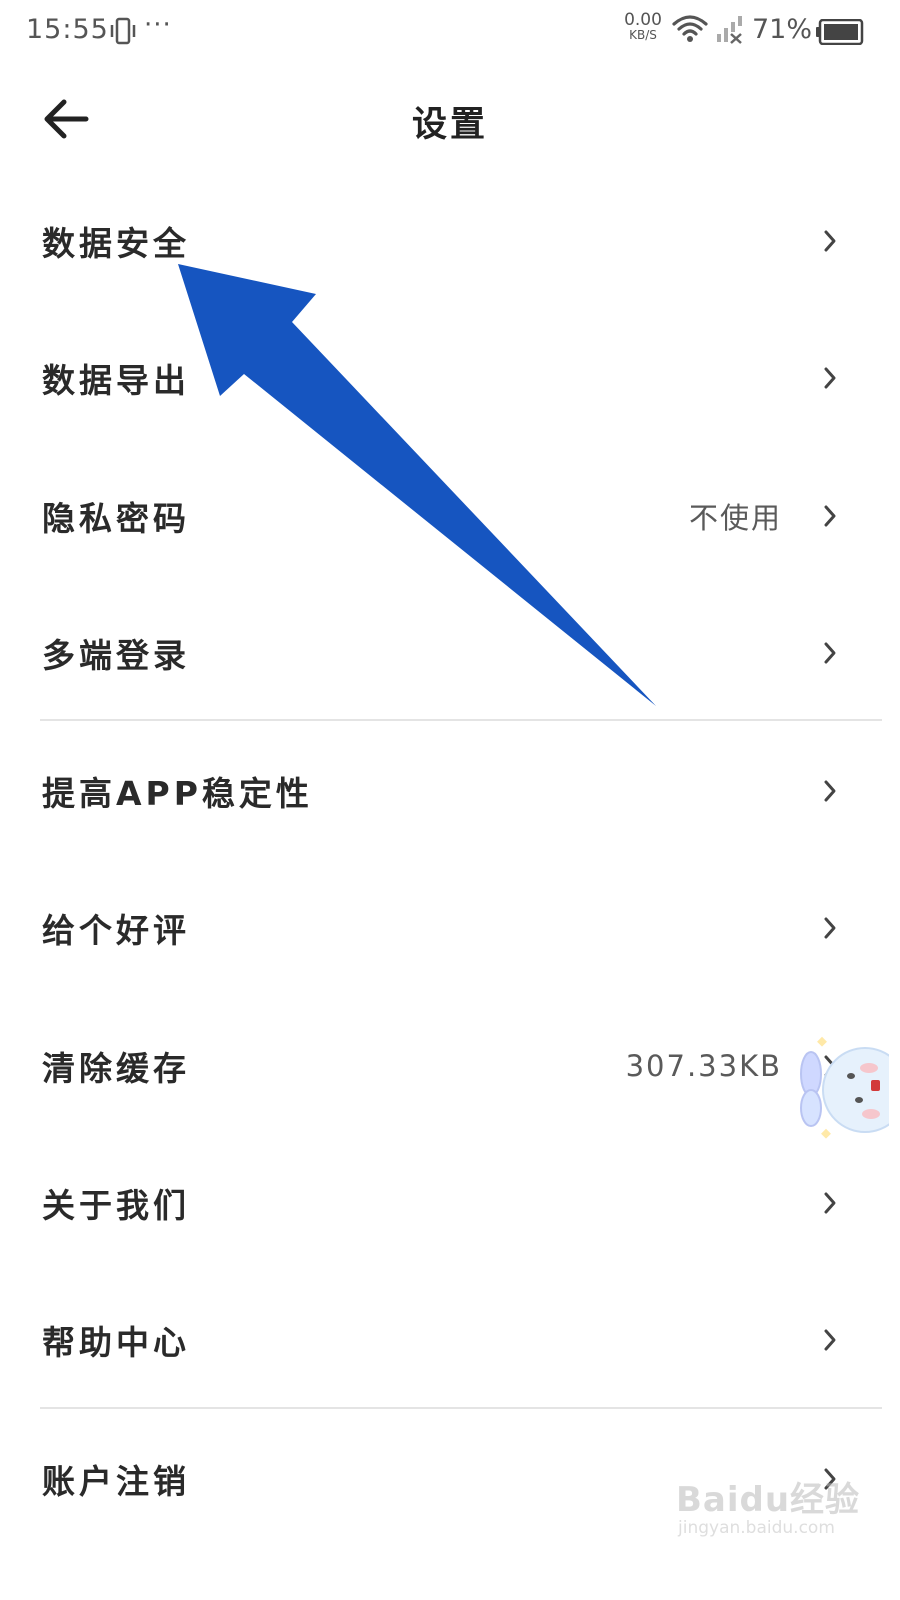 The height and width of the screenshot is (1600, 900). I want to click on settings-item-data-security: 数据安全, so click(450, 241).